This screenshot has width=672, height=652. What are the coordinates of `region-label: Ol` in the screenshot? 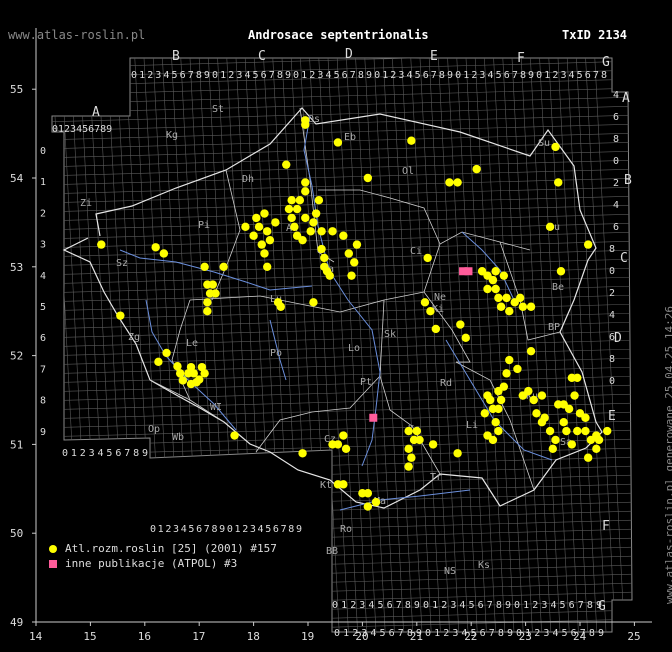 It's located at (408, 171).